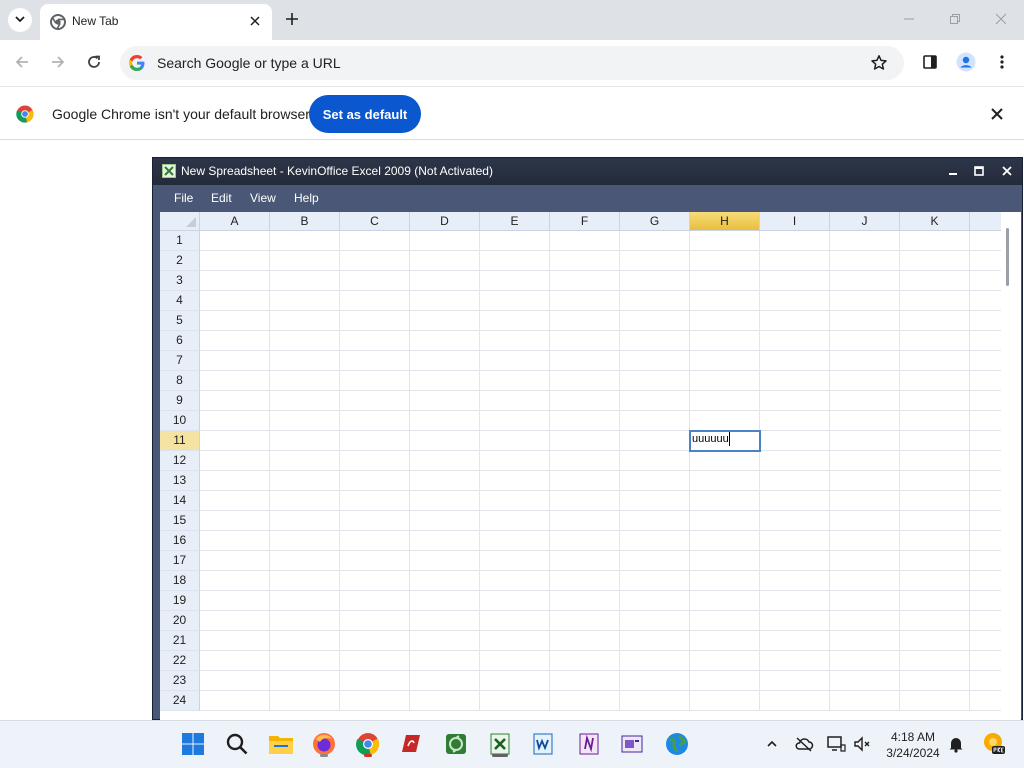 The height and width of the screenshot is (768, 1024). I want to click on menu-edit: Edit, so click(221, 198).